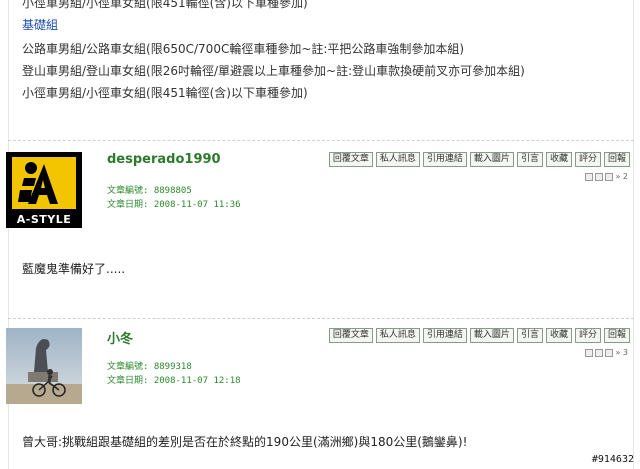  I want to click on rule-line-partial: 小徑車男組/小徑車女組(限451輪徑(含)以下車種參加), so click(165, 5).